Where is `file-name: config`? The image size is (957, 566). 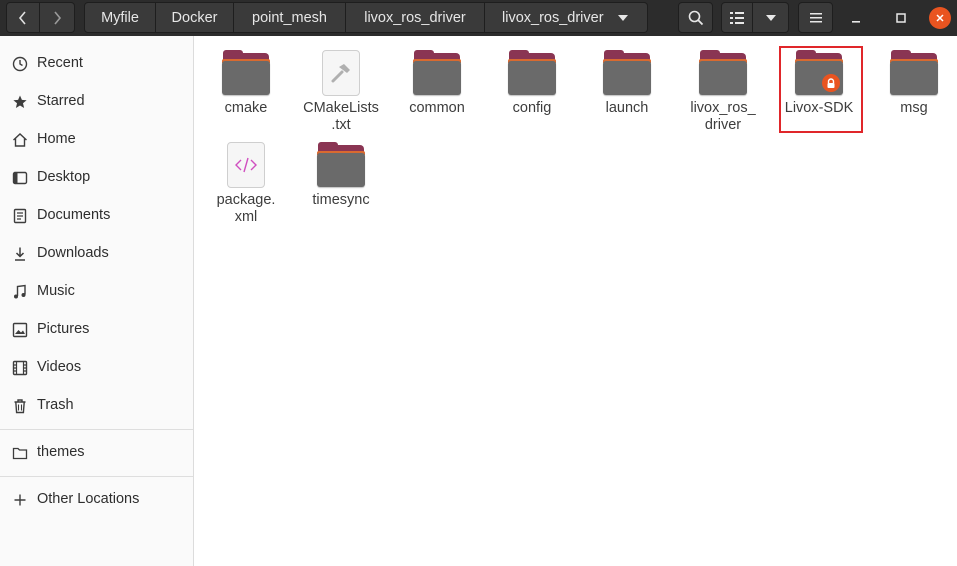
file-name: config is located at coordinates (532, 108).